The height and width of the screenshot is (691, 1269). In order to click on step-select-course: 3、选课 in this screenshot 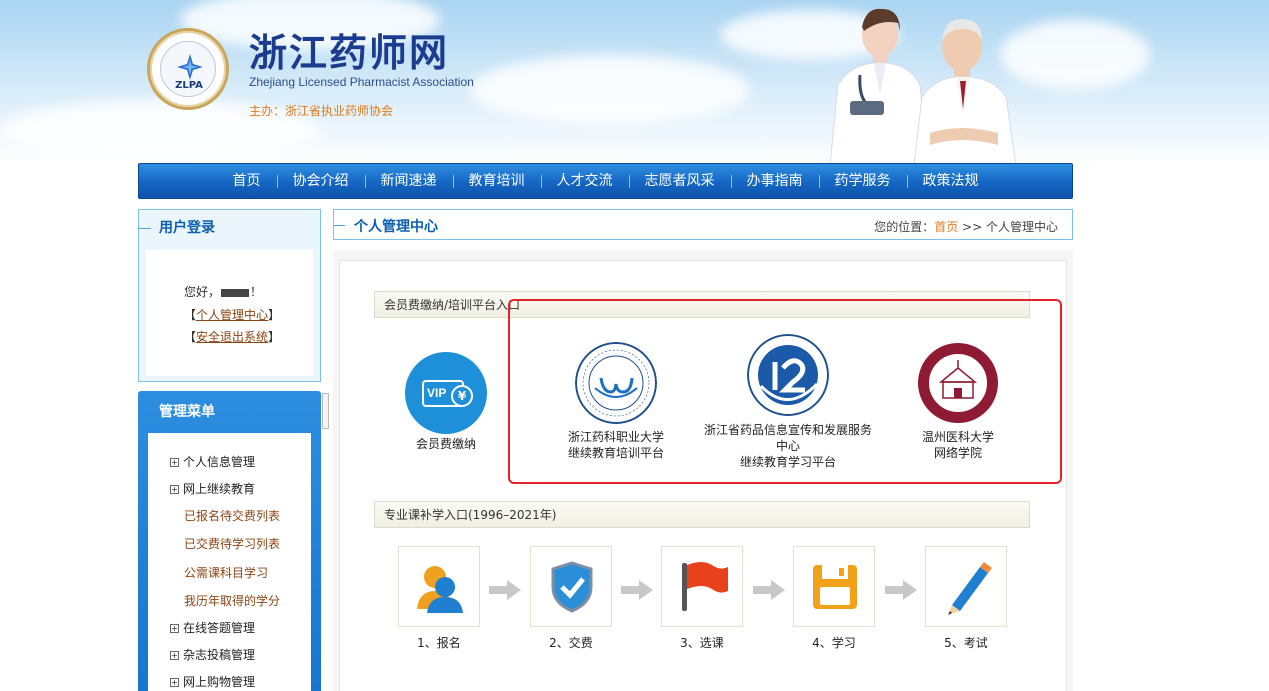, I will do `click(702, 598)`.